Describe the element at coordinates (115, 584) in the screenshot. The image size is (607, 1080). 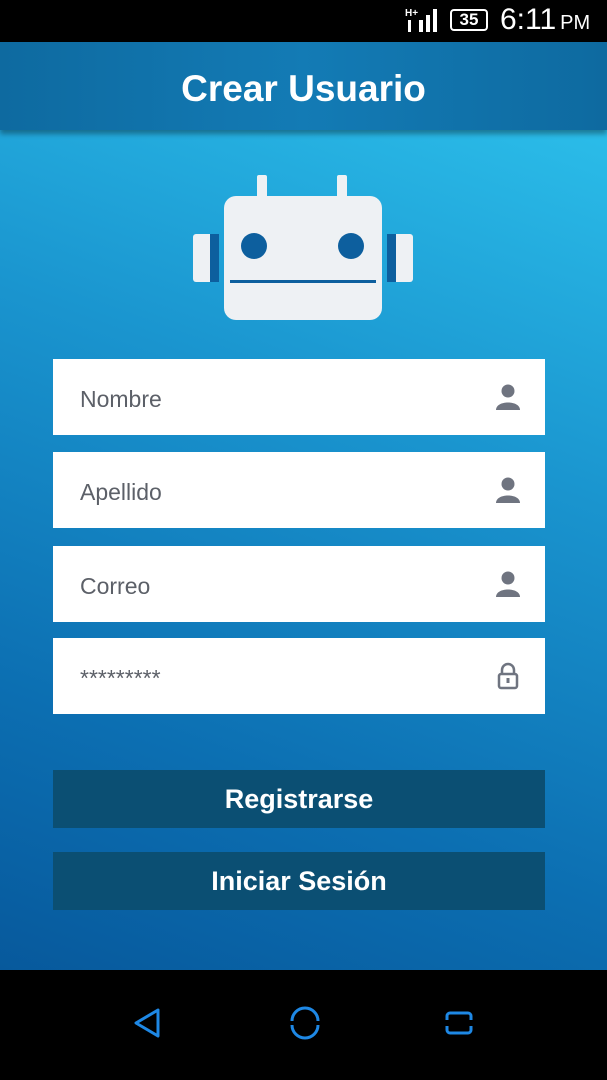
I see `email-input: Correo` at that location.